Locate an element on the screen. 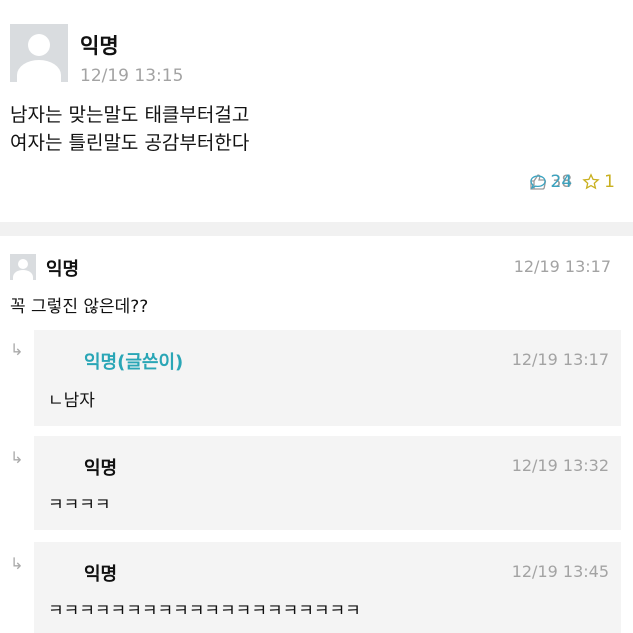 The height and width of the screenshot is (633, 633). post-time: 12/19 13:15 is located at coordinates (132, 76).